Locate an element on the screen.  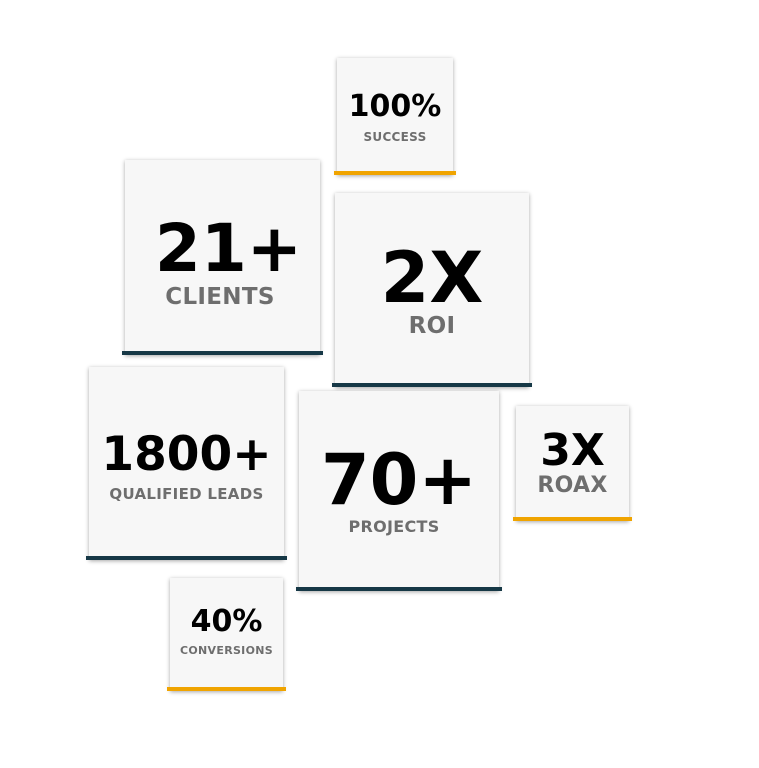
stat-label: CONVERSIONS is located at coordinates (226, 650).